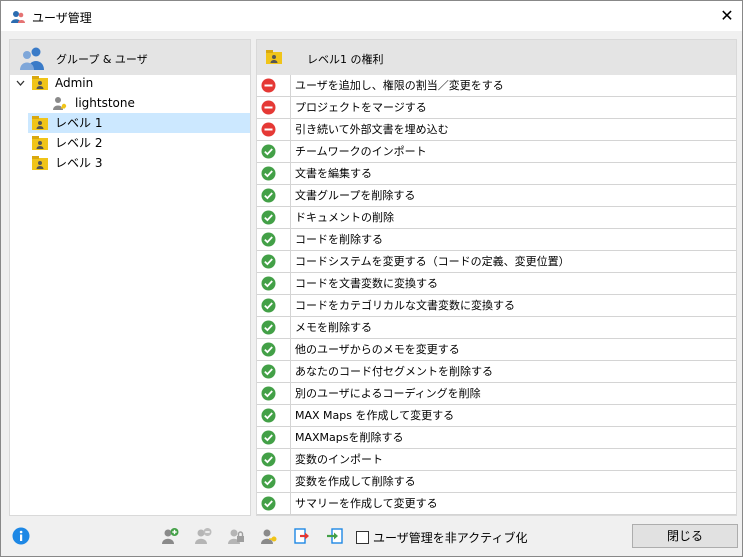  What do you see at coordinates (388, 393) in the screenshot?
I see `right-label: 別のユーザによるコーディングを削除` at bounding box center [388, 393].